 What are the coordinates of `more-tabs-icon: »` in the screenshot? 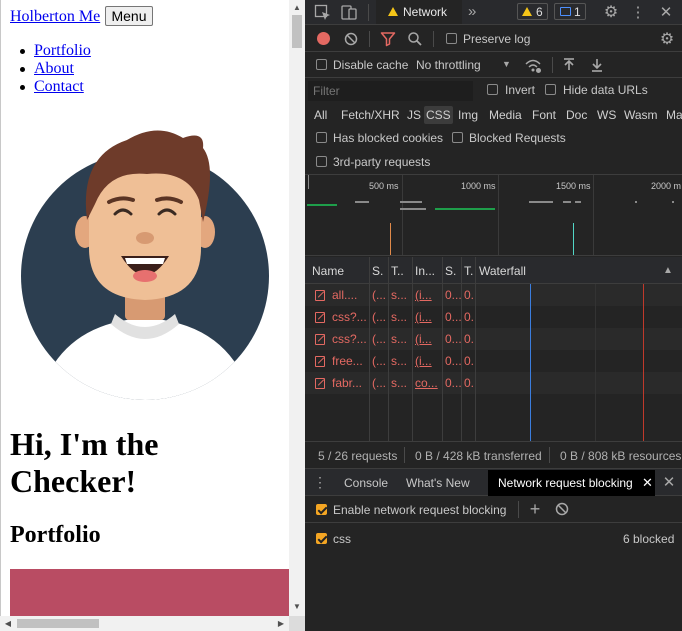 It's located at (472, 11).